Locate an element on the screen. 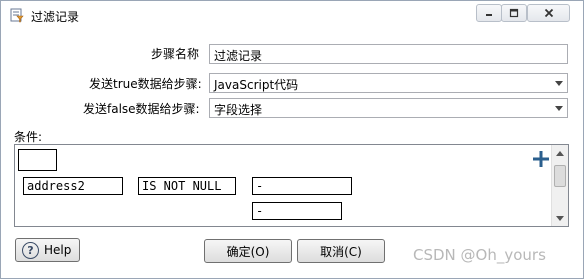 This screenshot has width=584, height=279. add-condition-button is located at coordinates (541, 161).